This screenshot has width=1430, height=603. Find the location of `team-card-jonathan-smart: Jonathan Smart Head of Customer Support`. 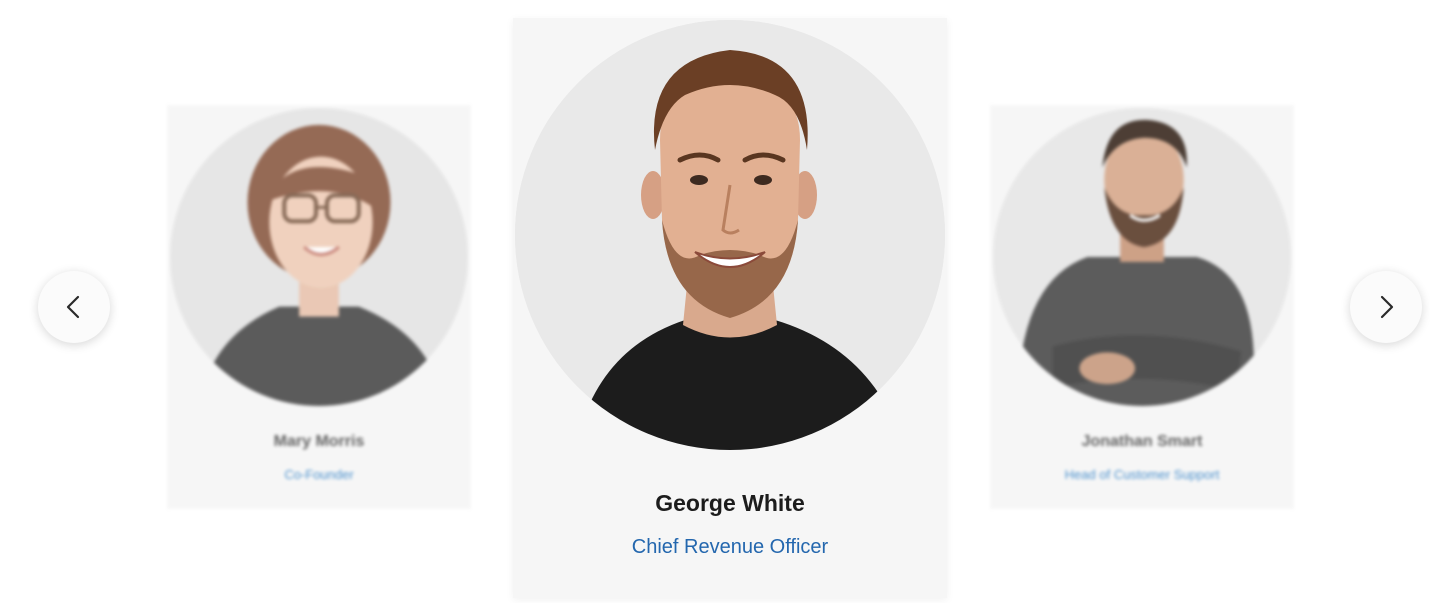

team-card-jonathan-smart: Jonathan Smart Head of Customer Support is located at coordinates (1142, 307).